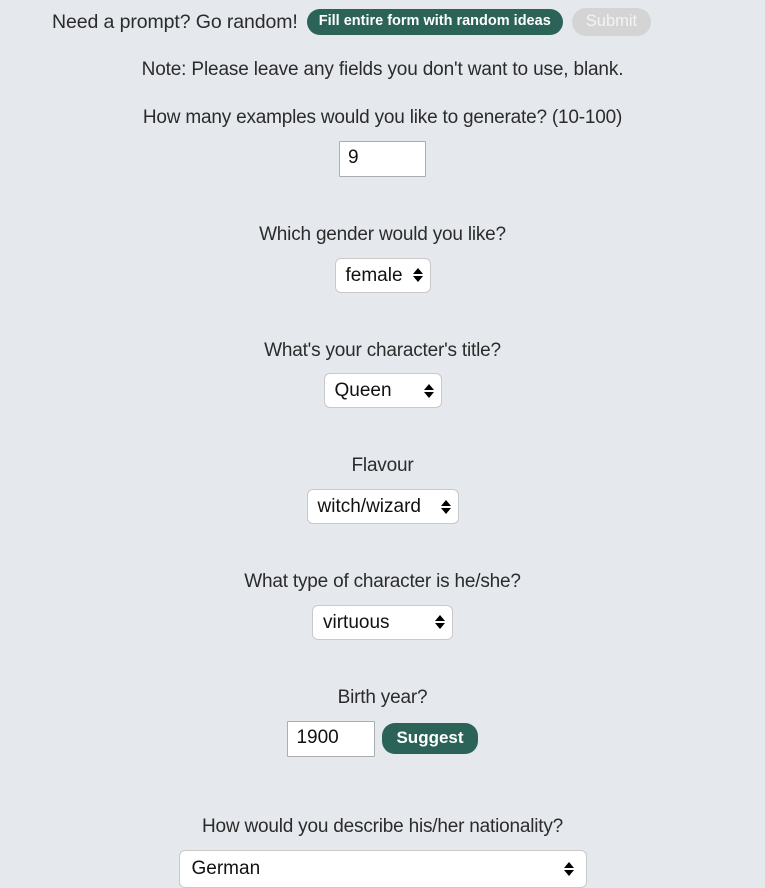 The image size is (765, 888). What do you see at coordinates (382, 466) in the screenshot?
I see `flavour-label: Flavour` at bounding box center [382, 466].